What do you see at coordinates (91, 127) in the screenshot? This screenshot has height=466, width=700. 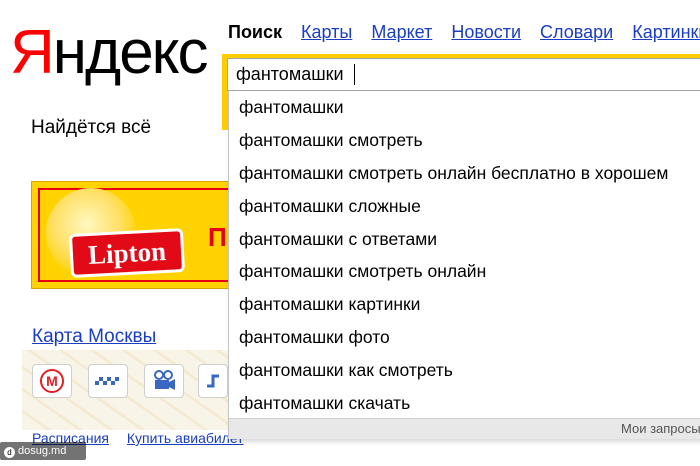 I see `tagline: Найдётся всё` at bounding box center [91, 127].